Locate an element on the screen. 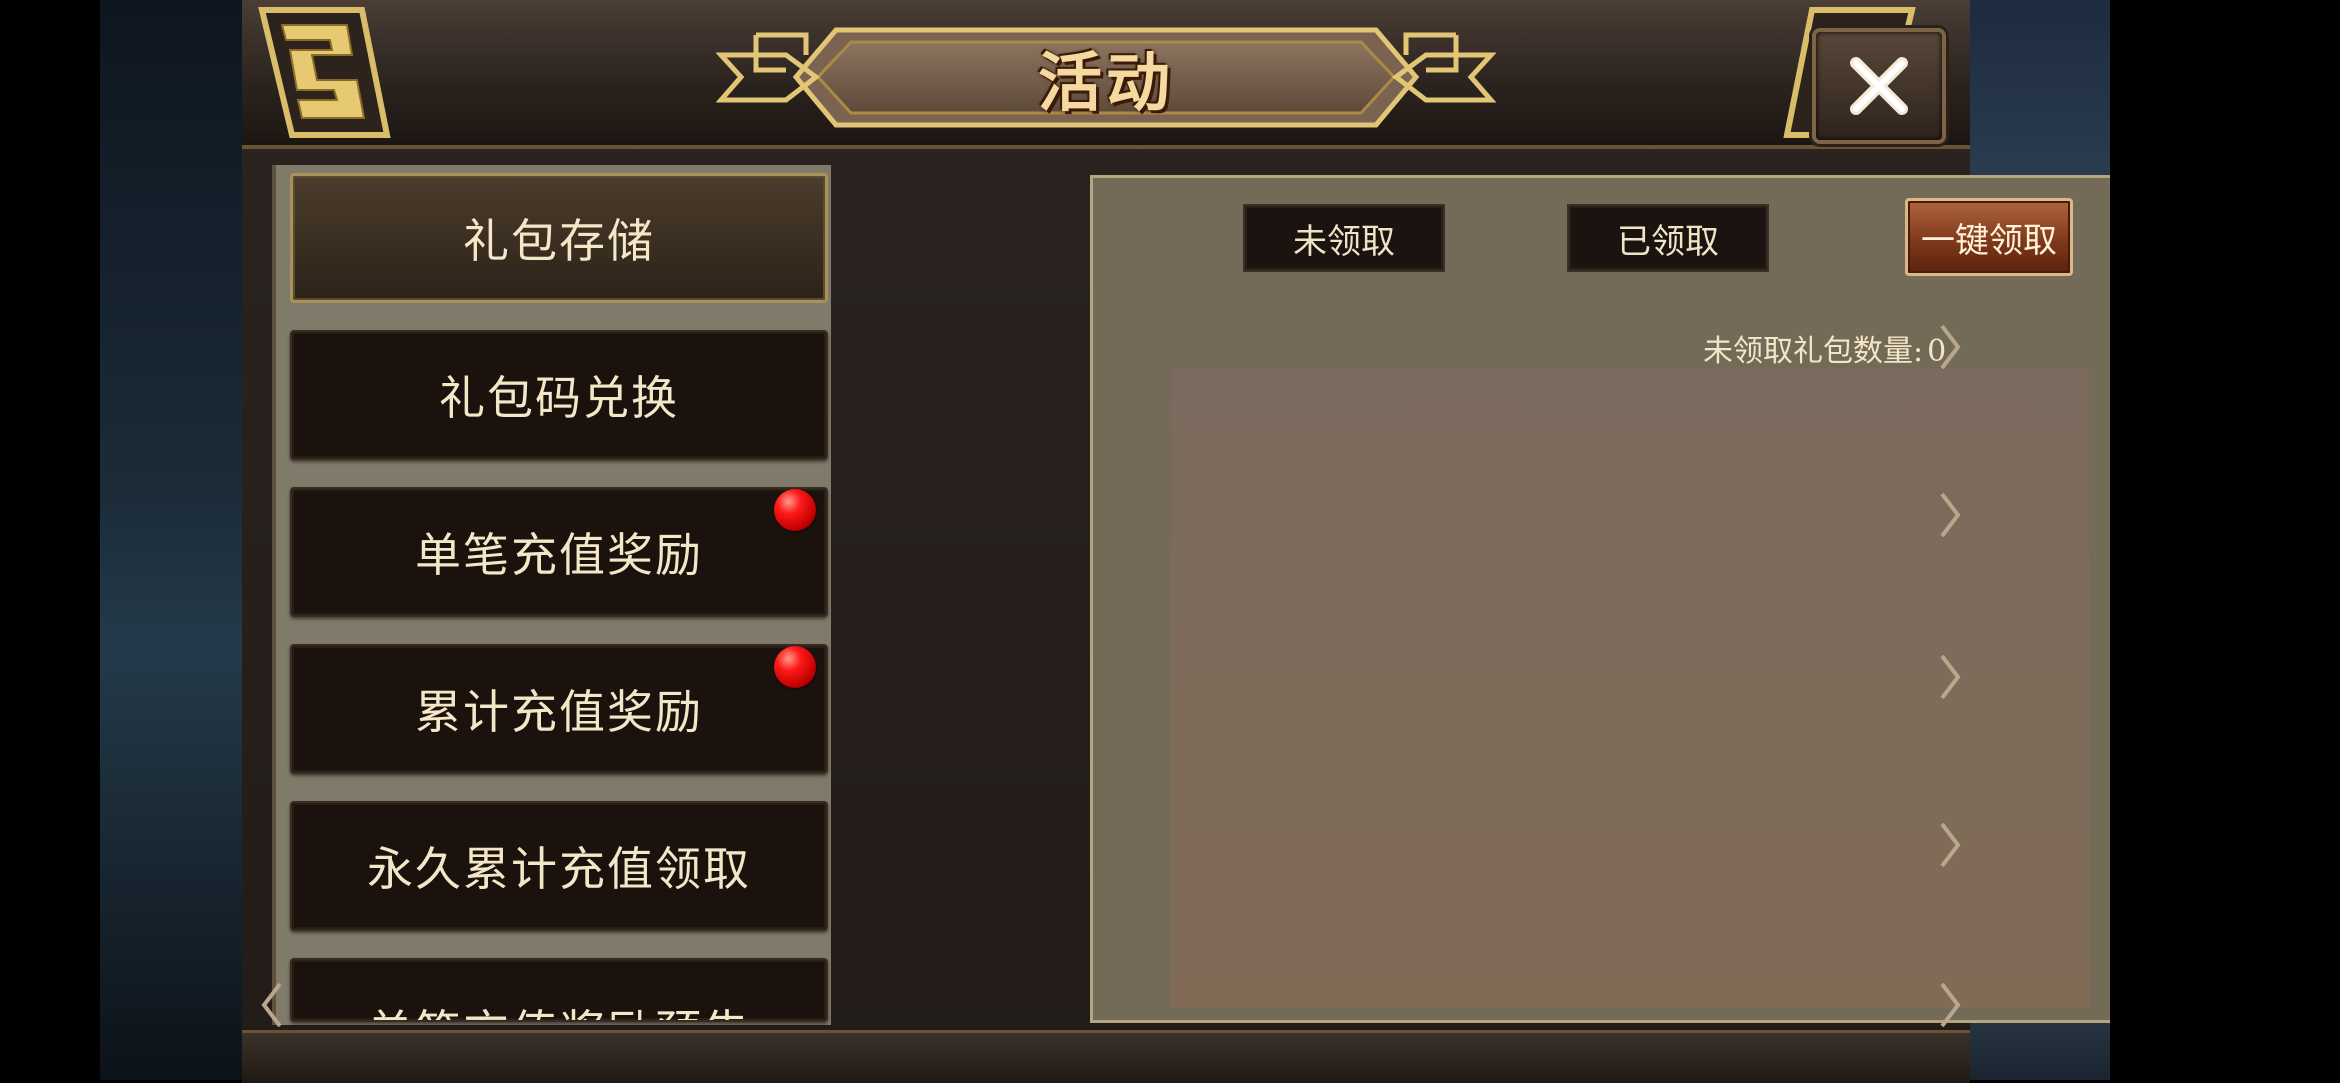 This screenshot has height=1083, width=2340. screen-bezel-right is located at coordinates (2225, 540).